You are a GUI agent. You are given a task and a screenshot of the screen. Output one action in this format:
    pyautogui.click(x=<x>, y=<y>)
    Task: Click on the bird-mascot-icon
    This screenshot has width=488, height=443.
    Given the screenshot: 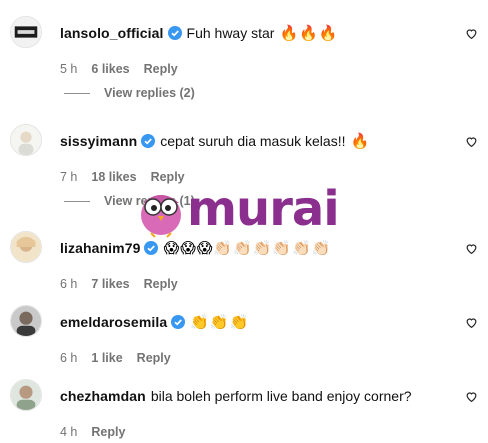 What is the action you would take?
    pyautogui.click(x=161, y=216)
    